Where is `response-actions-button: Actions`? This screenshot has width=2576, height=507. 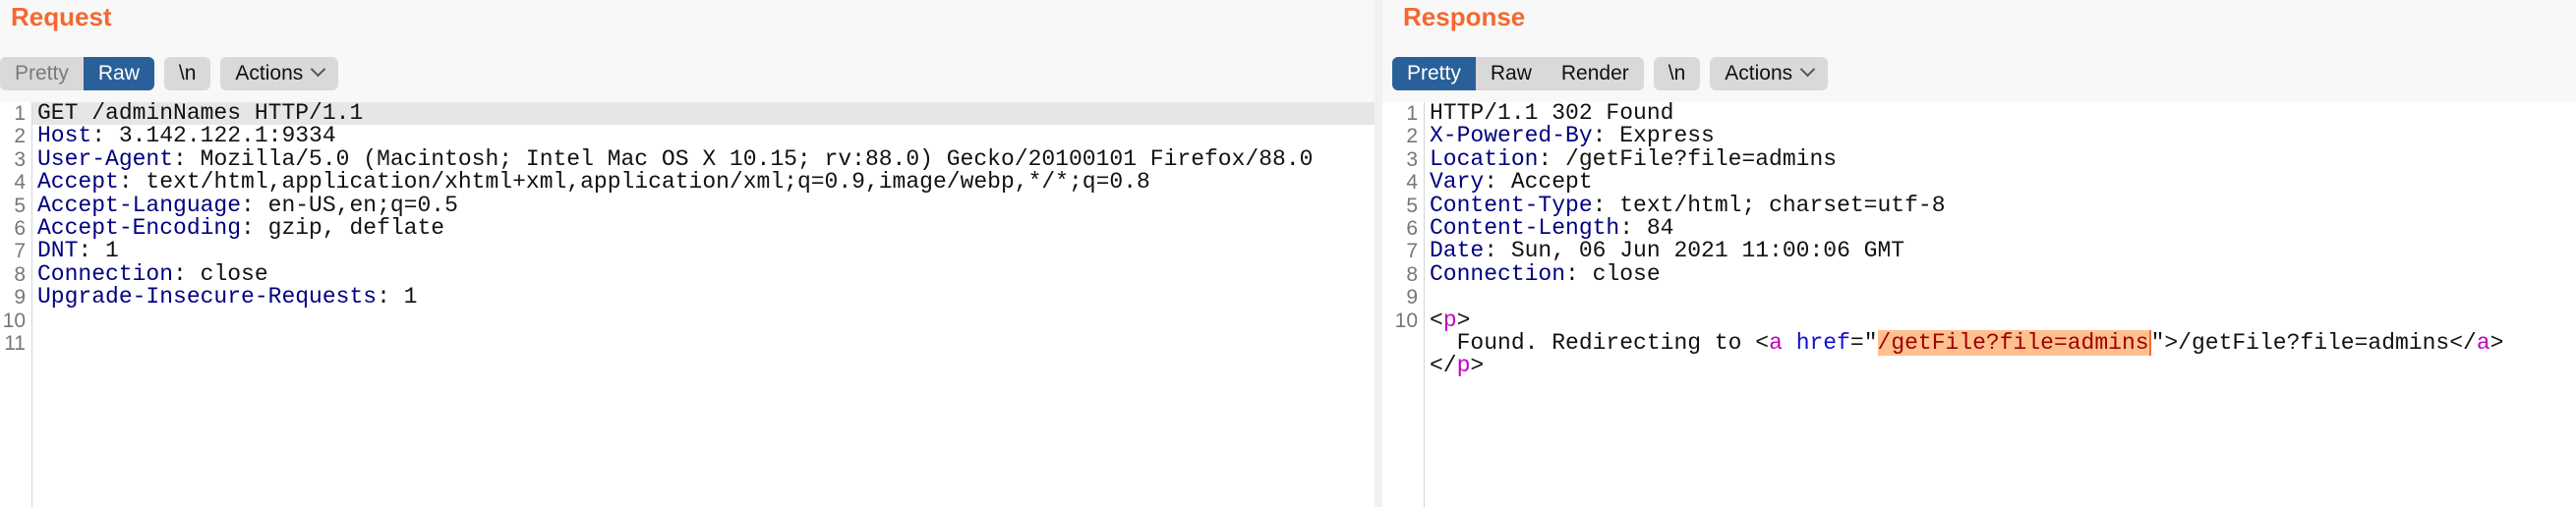 response-actions-button: Actions is located at coordinates (1769, 73).